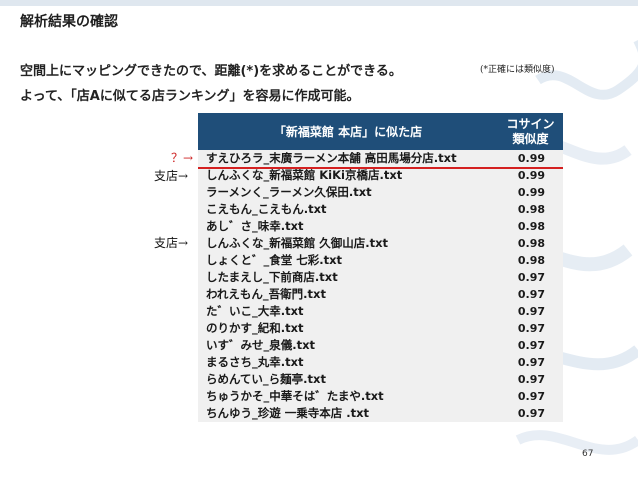  I want to click on table-row: ちんゆう_珍遊 一乗寺本店 .txt 0.97, so click(380, 413).